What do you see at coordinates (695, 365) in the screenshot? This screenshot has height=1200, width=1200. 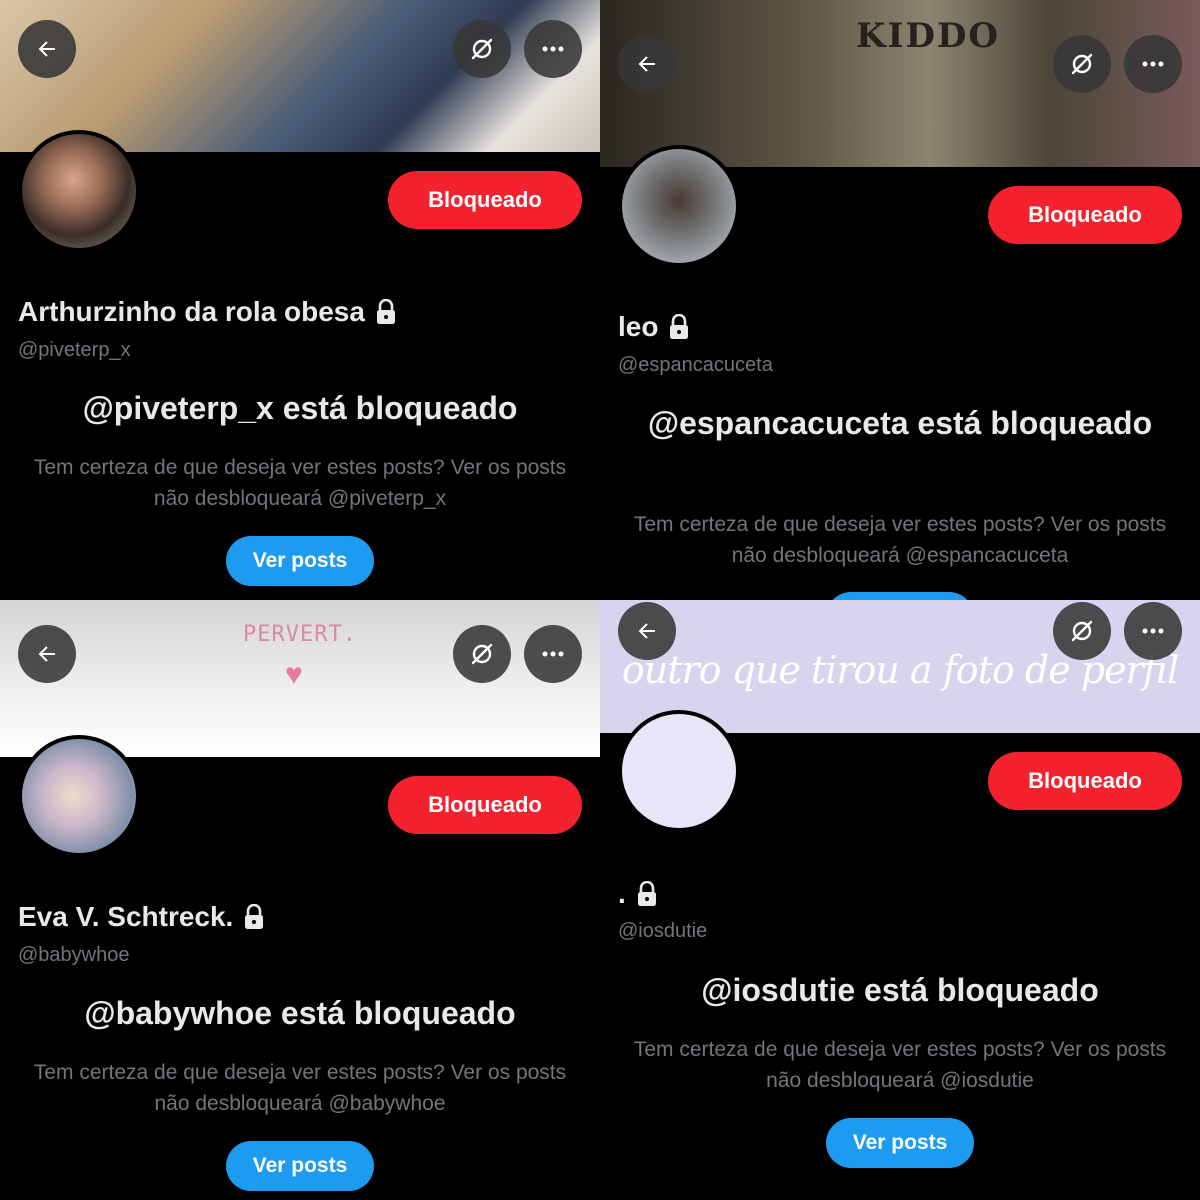 I see `user-handle: @espancacuceta` at bounding box center [695, 365].